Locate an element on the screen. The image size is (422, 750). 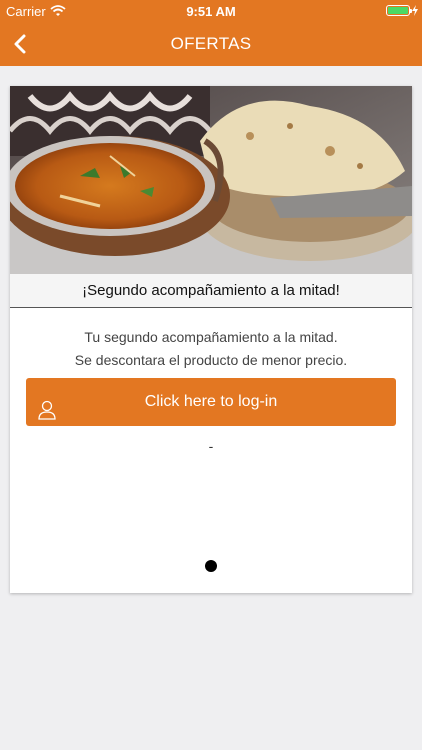
status-bar: Carrier 9:51 AM is located at coordinates (211, 11).